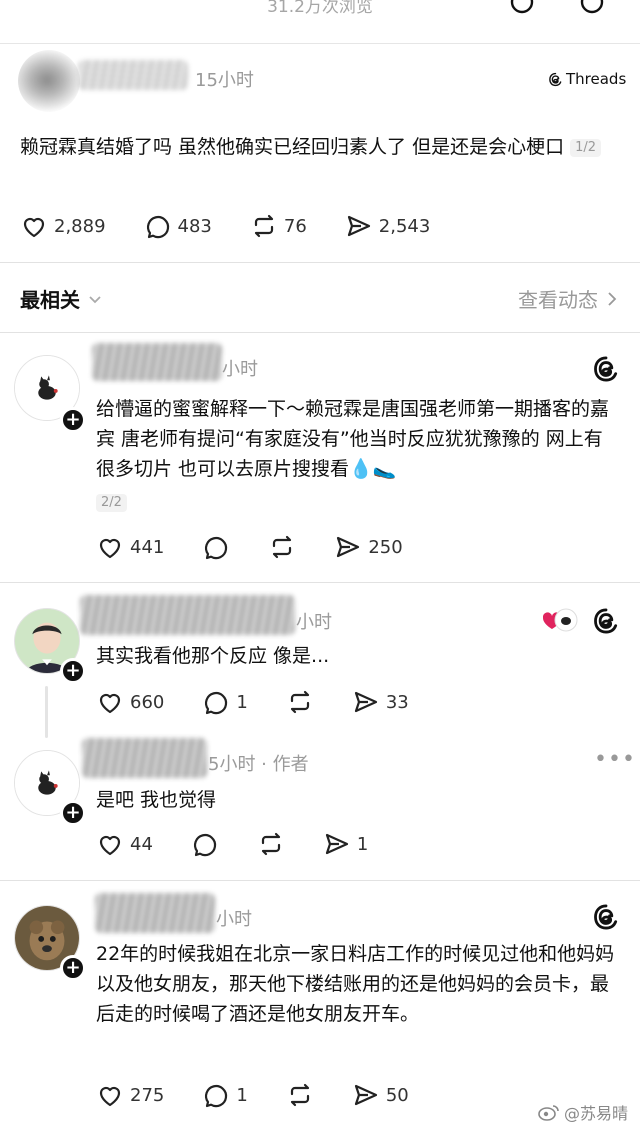 This screenshot has height=1130, width=640. What do you see at coordinates (592, 8) in the screenshot?
I see `more-icon` at bounding box center [592, 8].